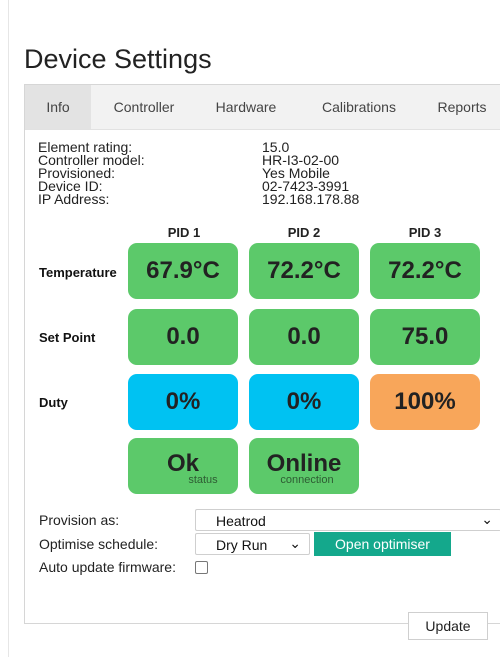 The height and width of the screenshot is (657, 500). What do you see at coordinates (107, 567) in the screenshot?
I see `auto-update-firmware-label: Auto update firmware:` at bounding box center [107, 567].